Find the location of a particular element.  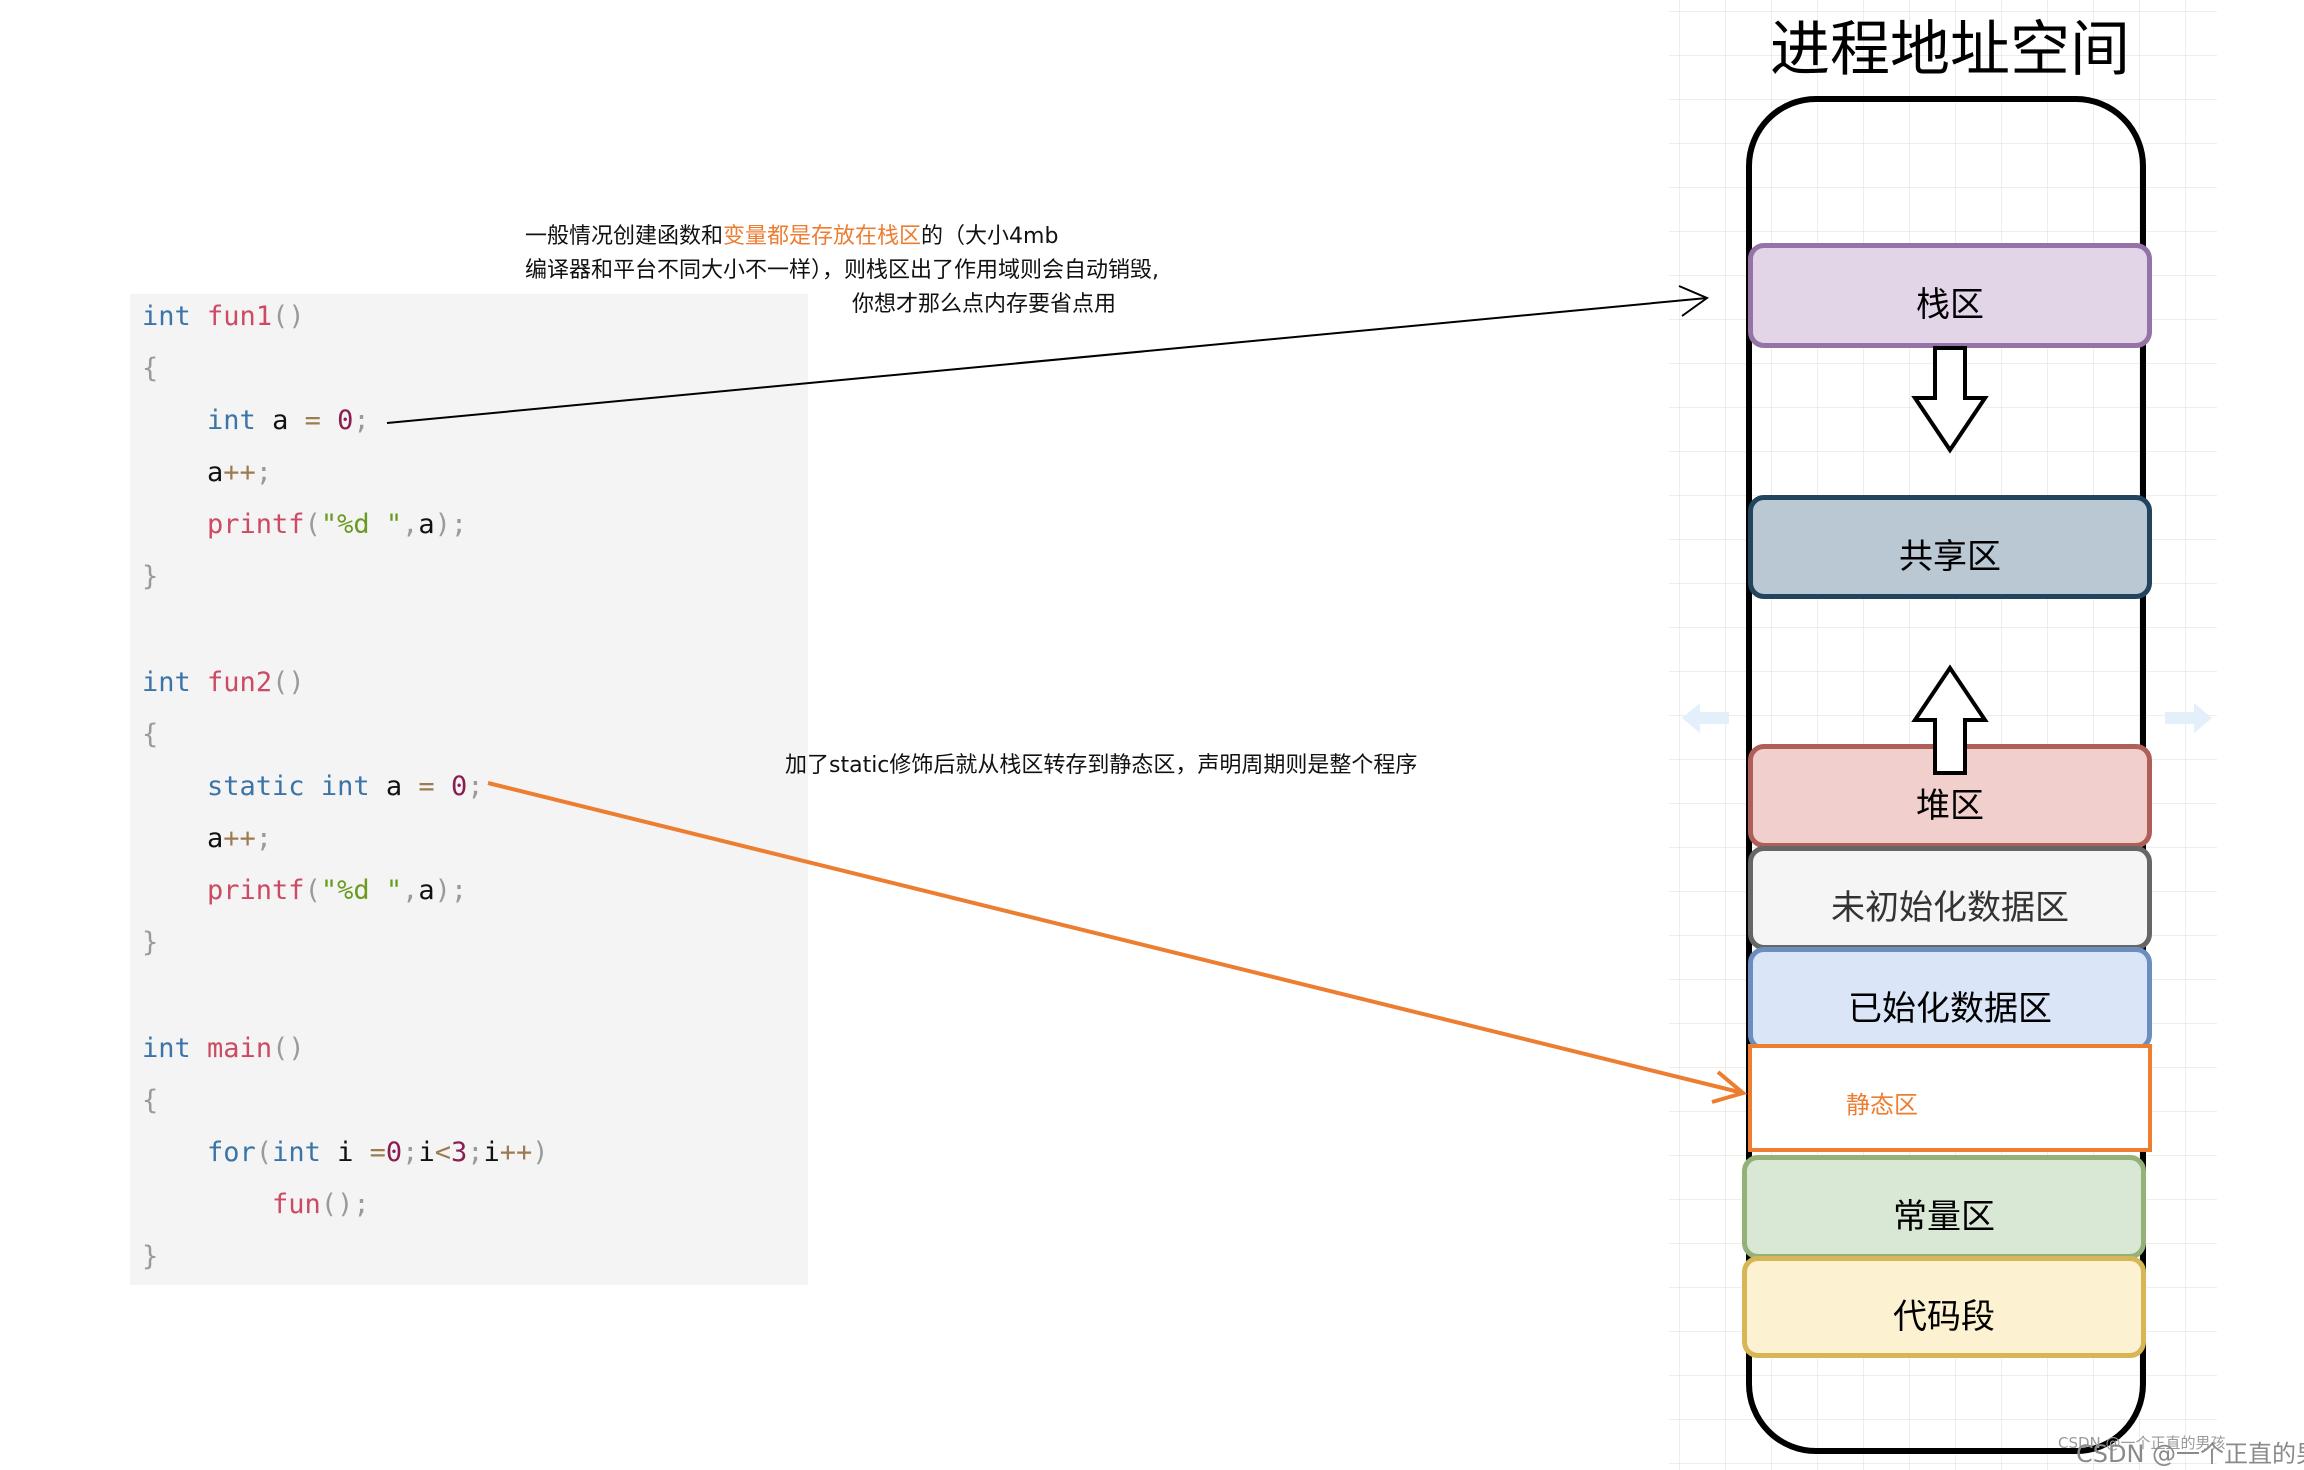

code-token-fn: fun1 is located at coordinates (240, 316).